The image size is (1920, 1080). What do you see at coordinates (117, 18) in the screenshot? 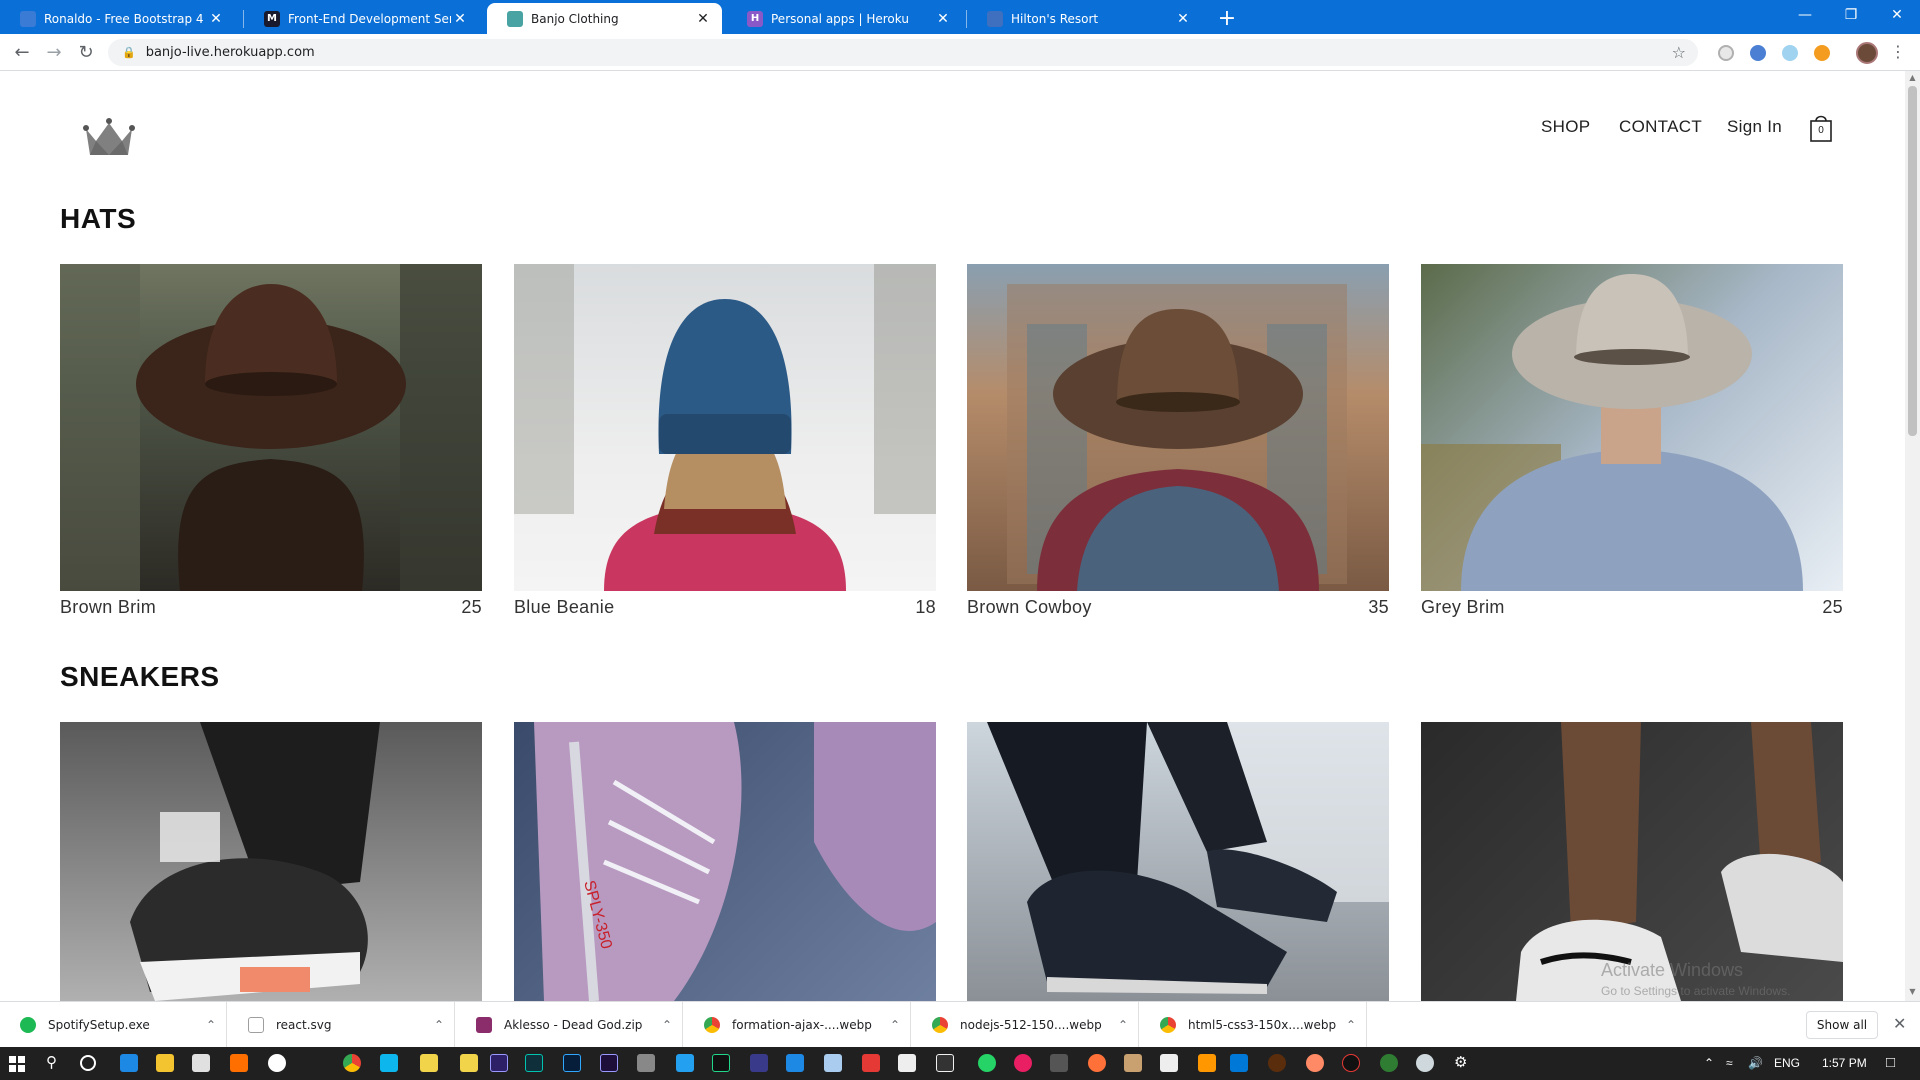
I see `browser-tab: Ronaldo - Free Bootstrap 4 Temp ✕` at bounding box center [117, 18].